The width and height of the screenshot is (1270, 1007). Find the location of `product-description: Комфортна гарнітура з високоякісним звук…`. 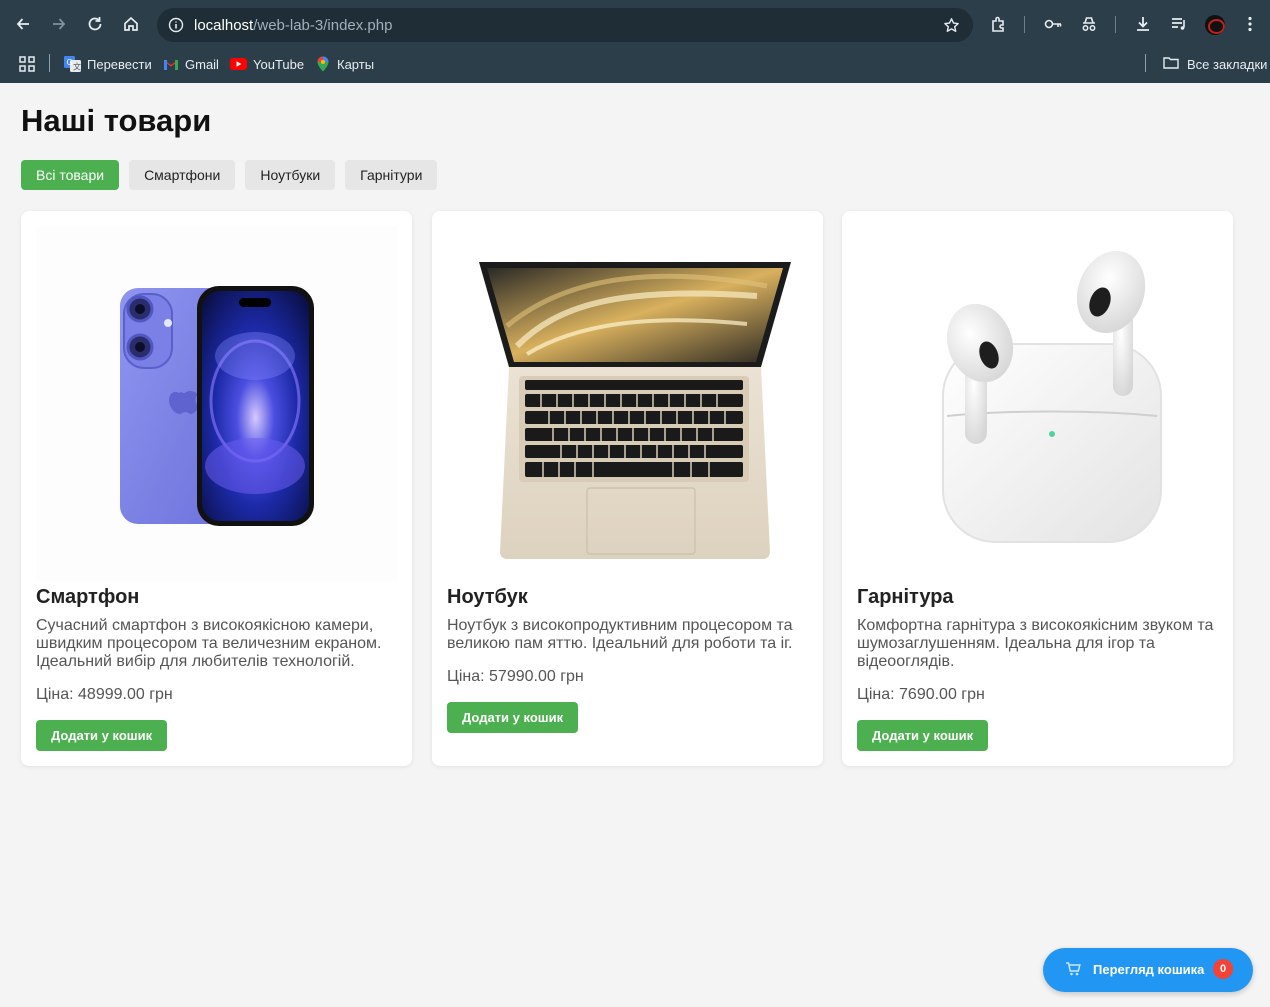

product-description: Комфортна гарнітура з високоякісним звук… is located at coordinates (1035, 643).